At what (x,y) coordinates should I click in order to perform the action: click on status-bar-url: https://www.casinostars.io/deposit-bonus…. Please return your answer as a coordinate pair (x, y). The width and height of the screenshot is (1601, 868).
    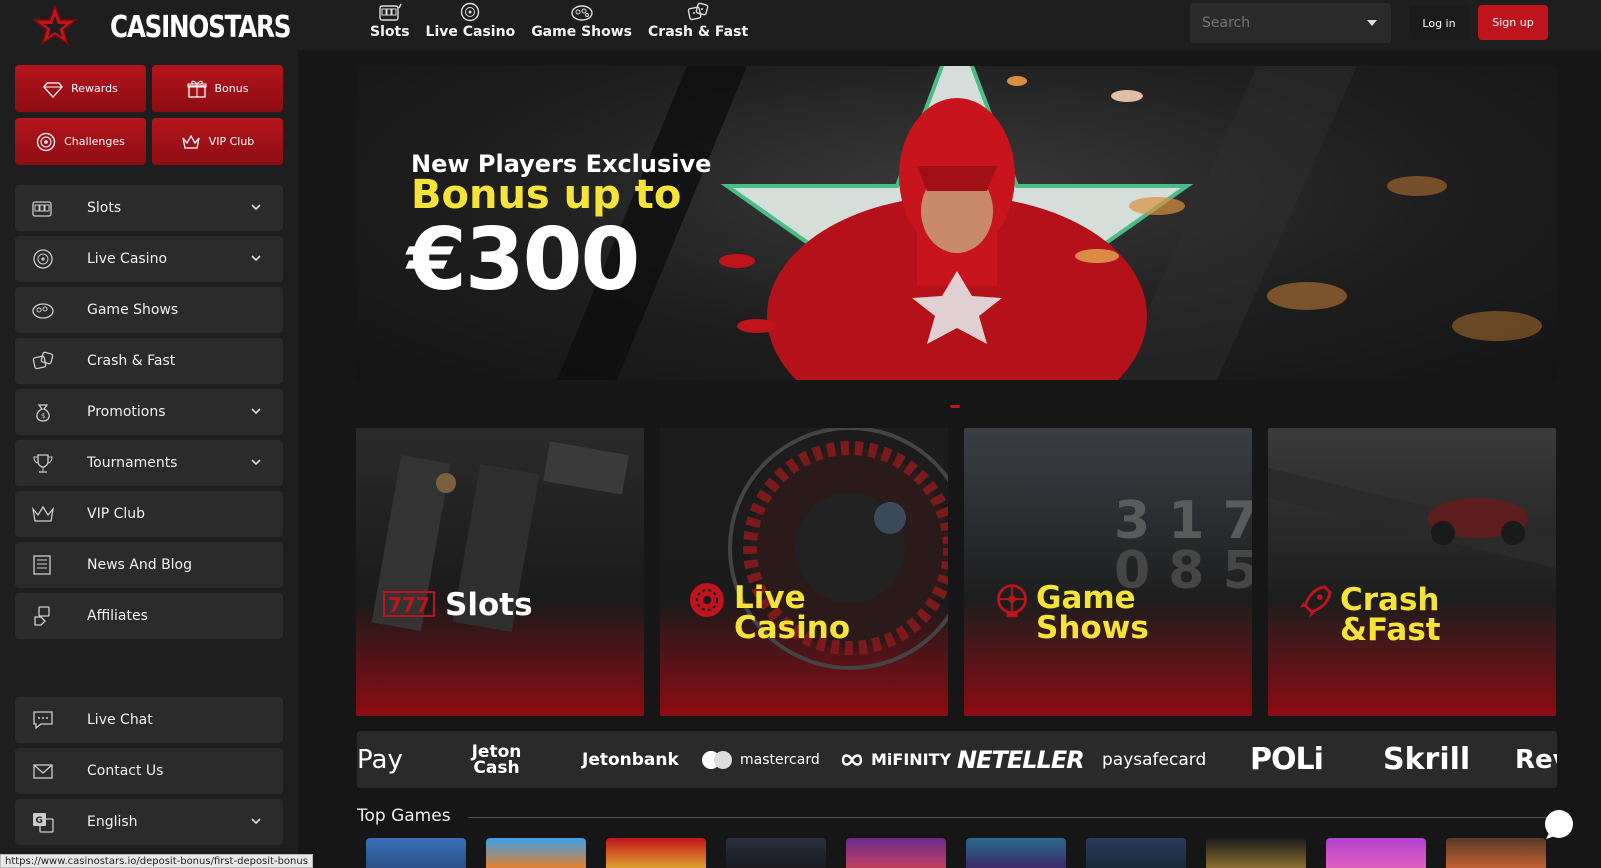
    Looking at the image, I should click on (156, 861).